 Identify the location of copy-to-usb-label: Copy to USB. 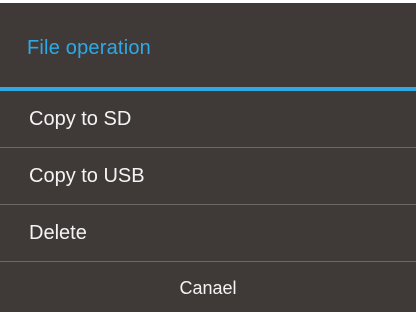
(87, 176).